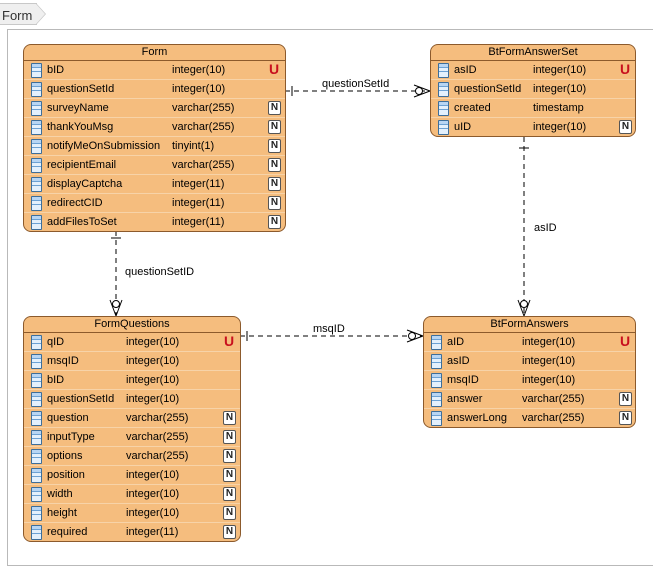 The width and height of the screenshot is (653, 566). Describe the element at coordinates (329, 329) in the screenshot. I see `relationship-label: msqID` at that location.